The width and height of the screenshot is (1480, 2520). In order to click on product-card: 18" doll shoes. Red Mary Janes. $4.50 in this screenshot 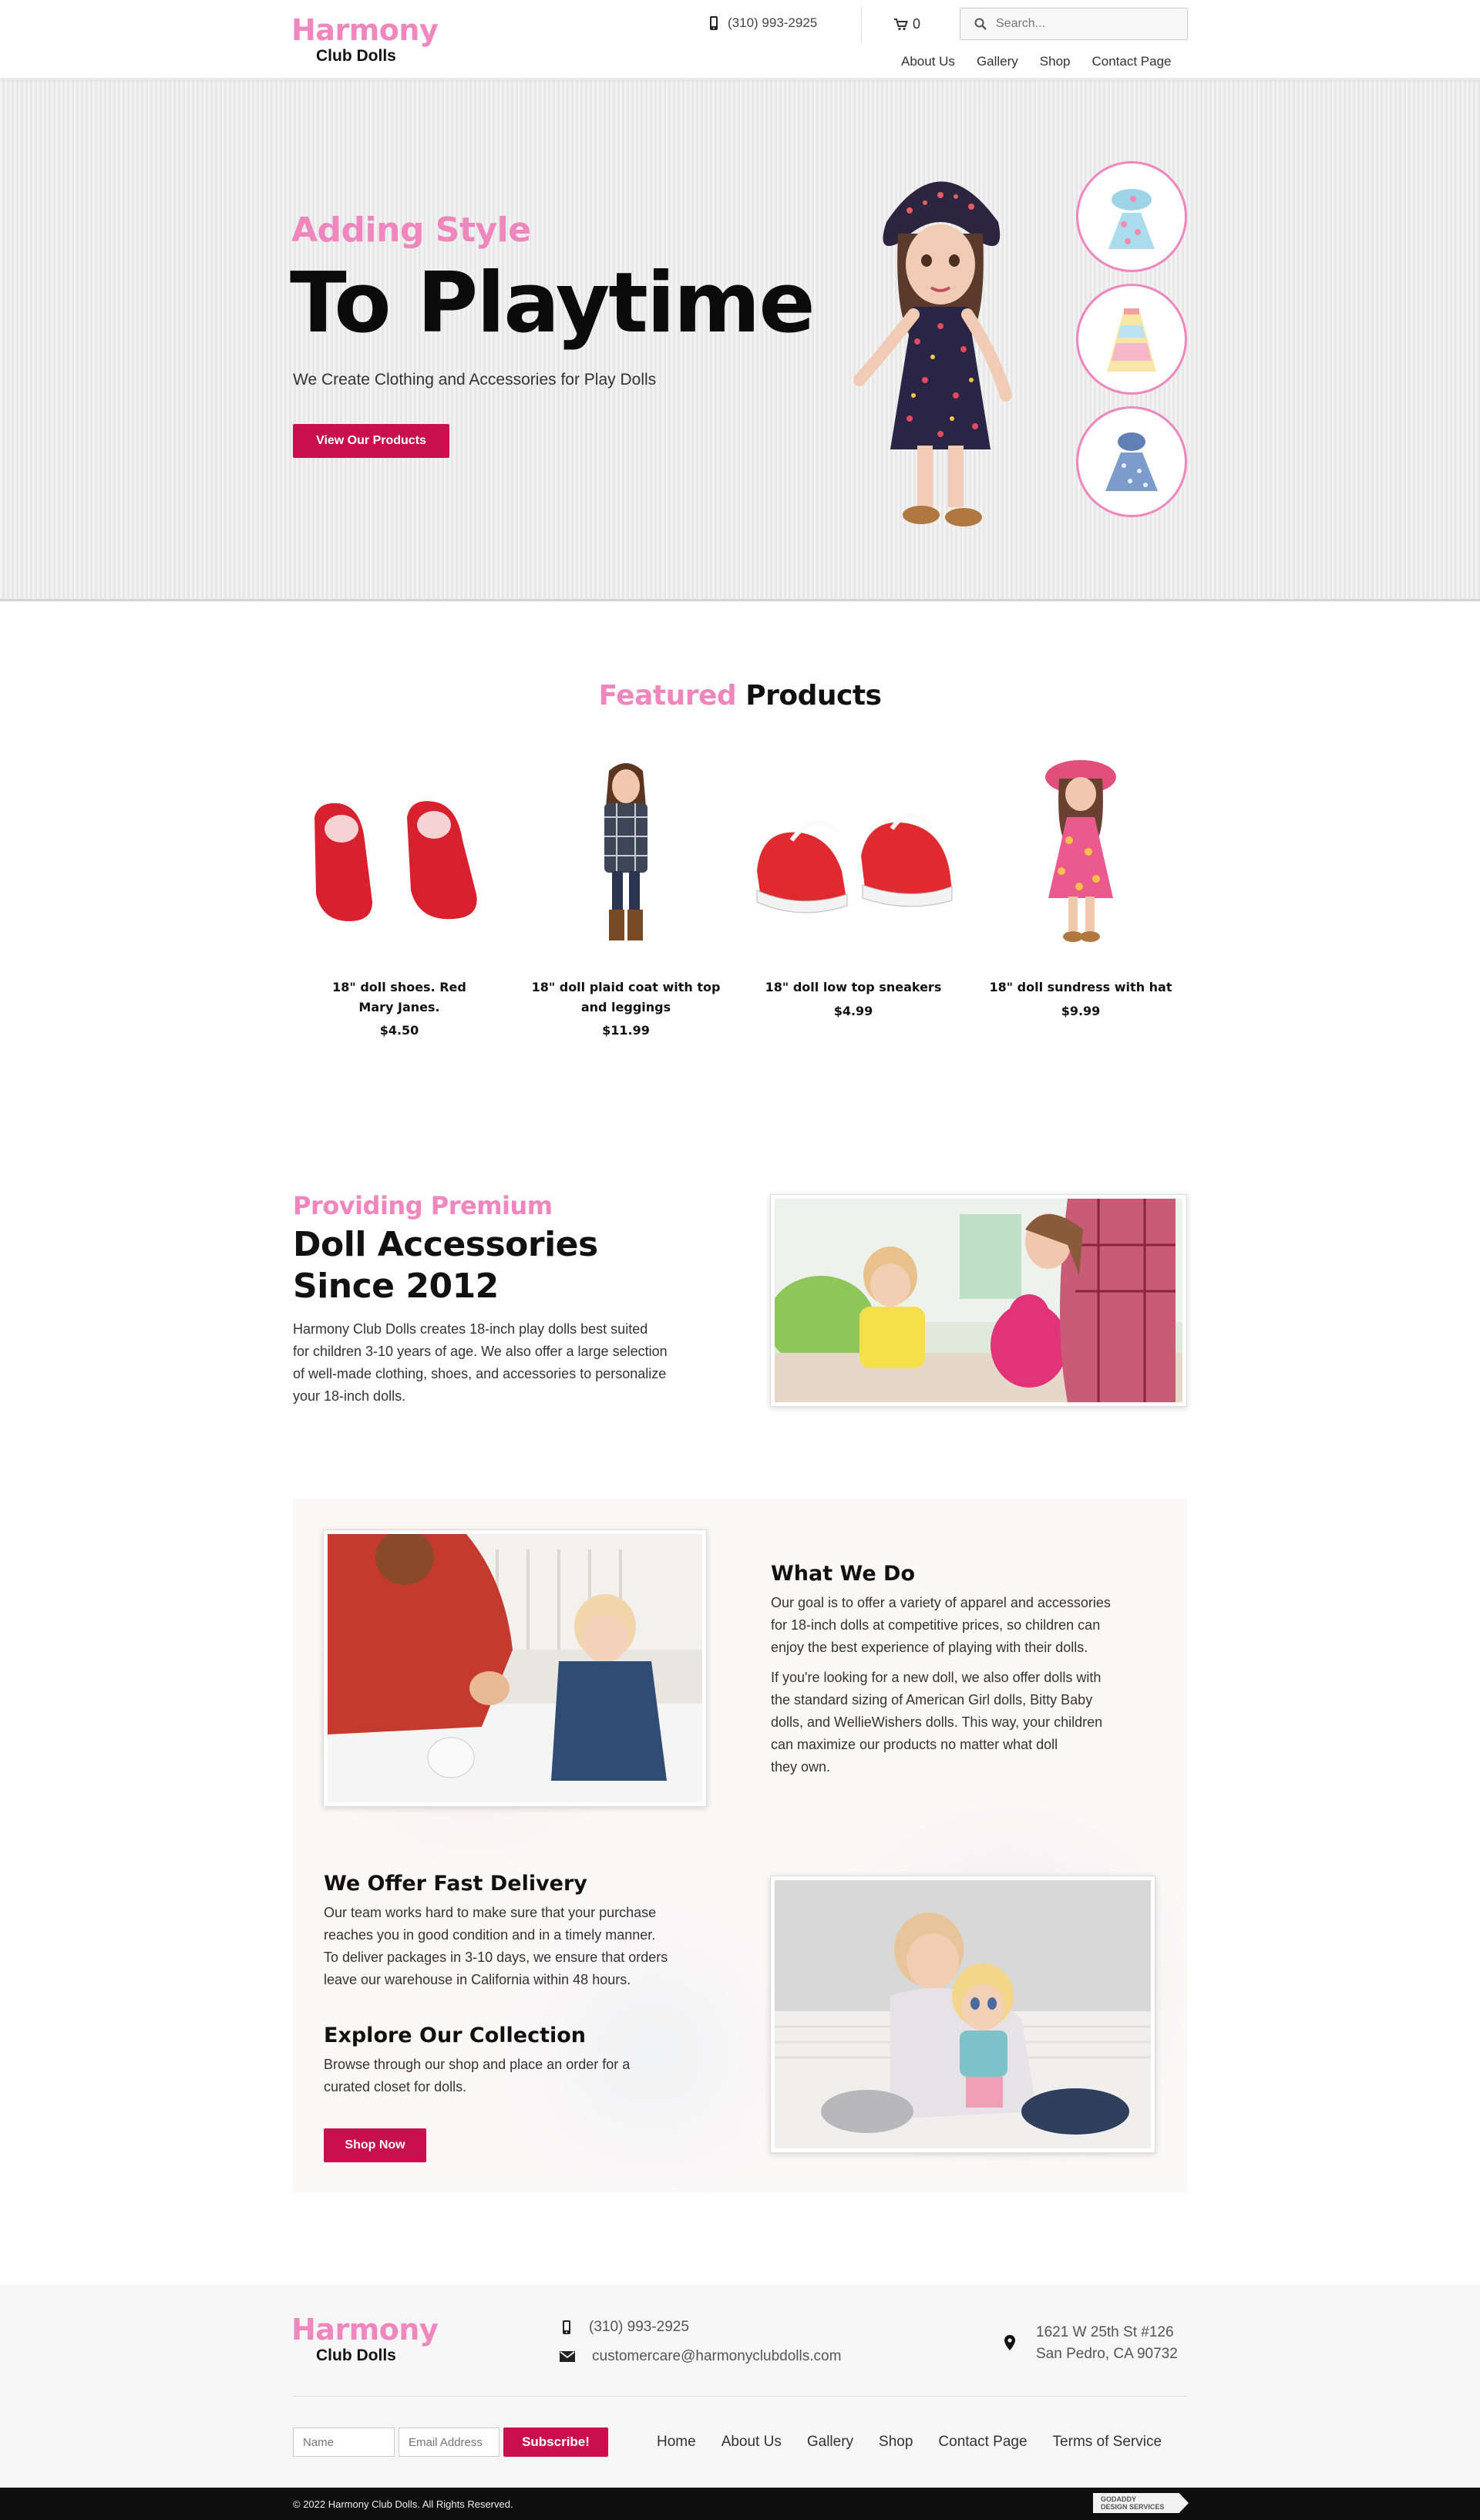, I will do `click(399, 897)`.